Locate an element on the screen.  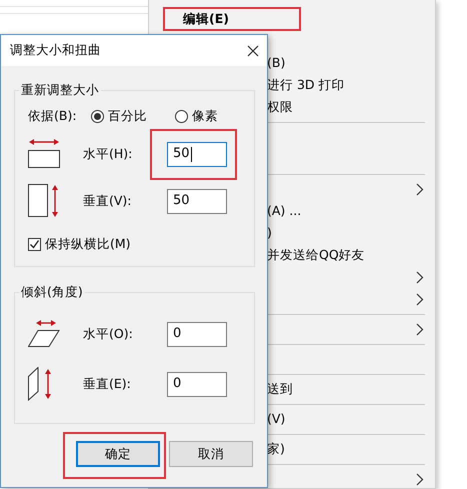
cancel-button: 取消 is located at coordinates (211, 454).